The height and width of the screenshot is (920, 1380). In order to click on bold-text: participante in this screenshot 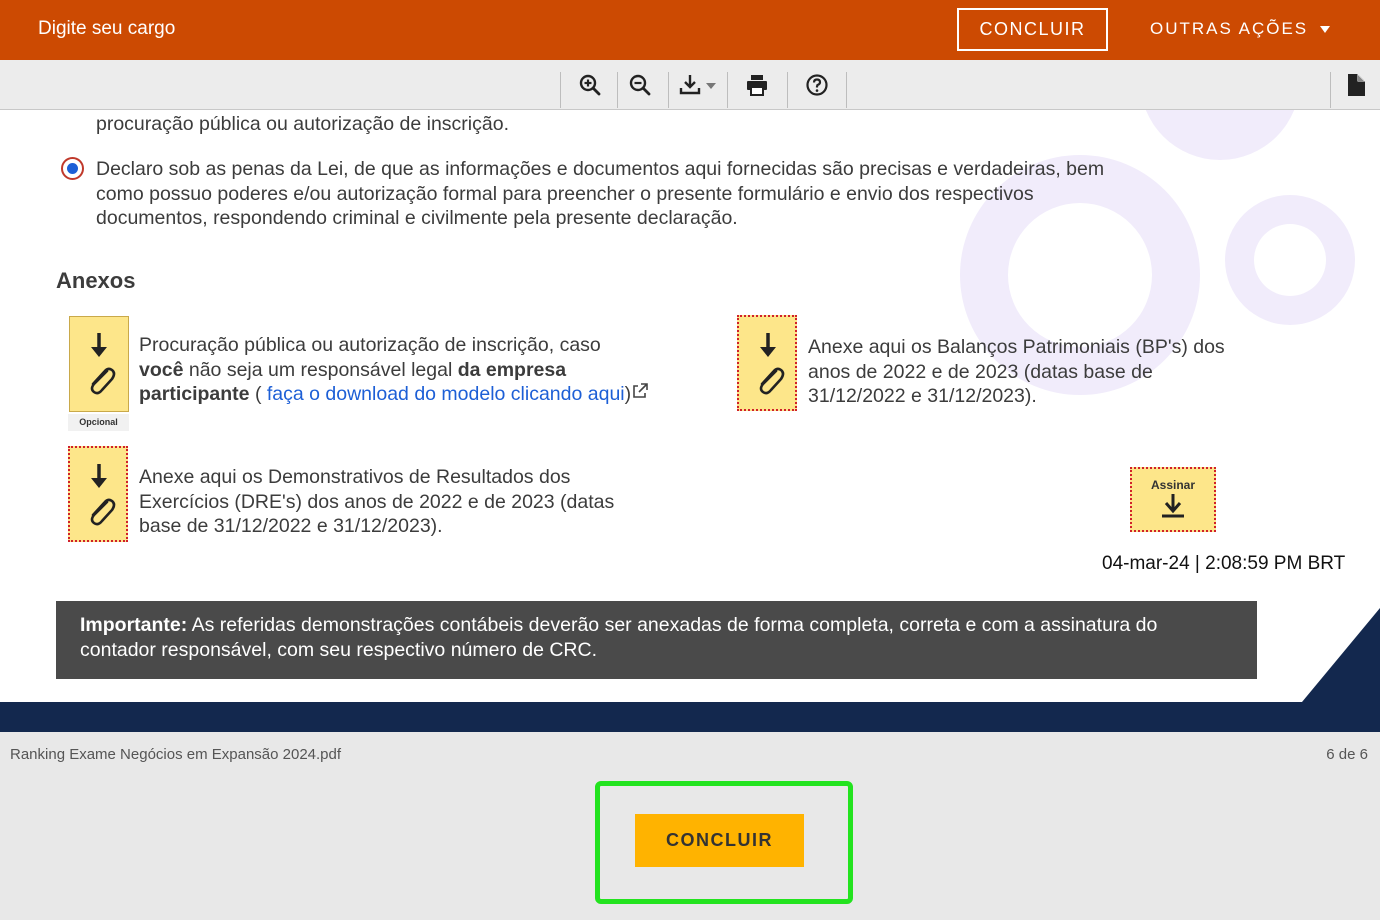, I will do `click(194, 394)`.